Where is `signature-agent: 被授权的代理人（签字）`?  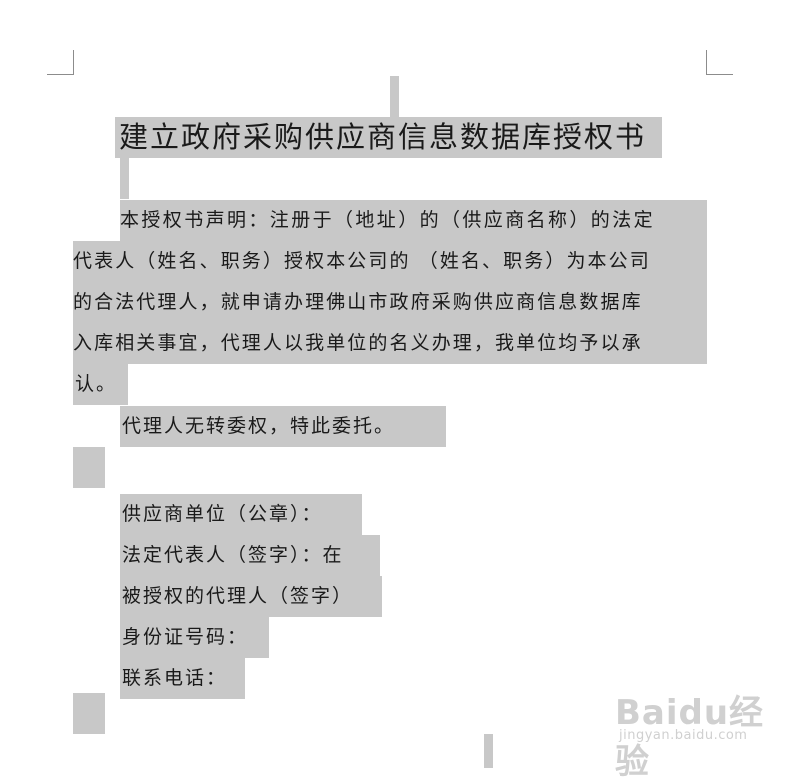 signature-agent: 被授权的代理人（签字） is located at coordinates (251, 596).